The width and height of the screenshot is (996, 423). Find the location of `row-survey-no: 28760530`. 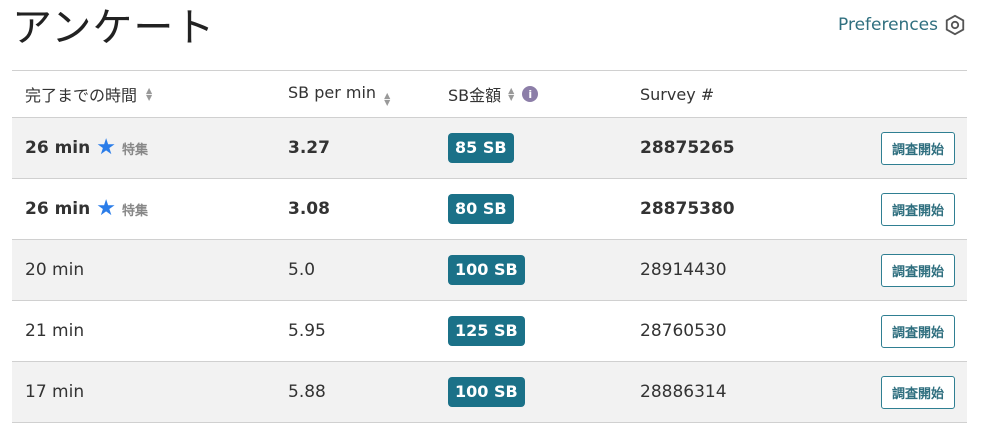

row-survey-no: 28760530 is located at coordinates (683, 331).